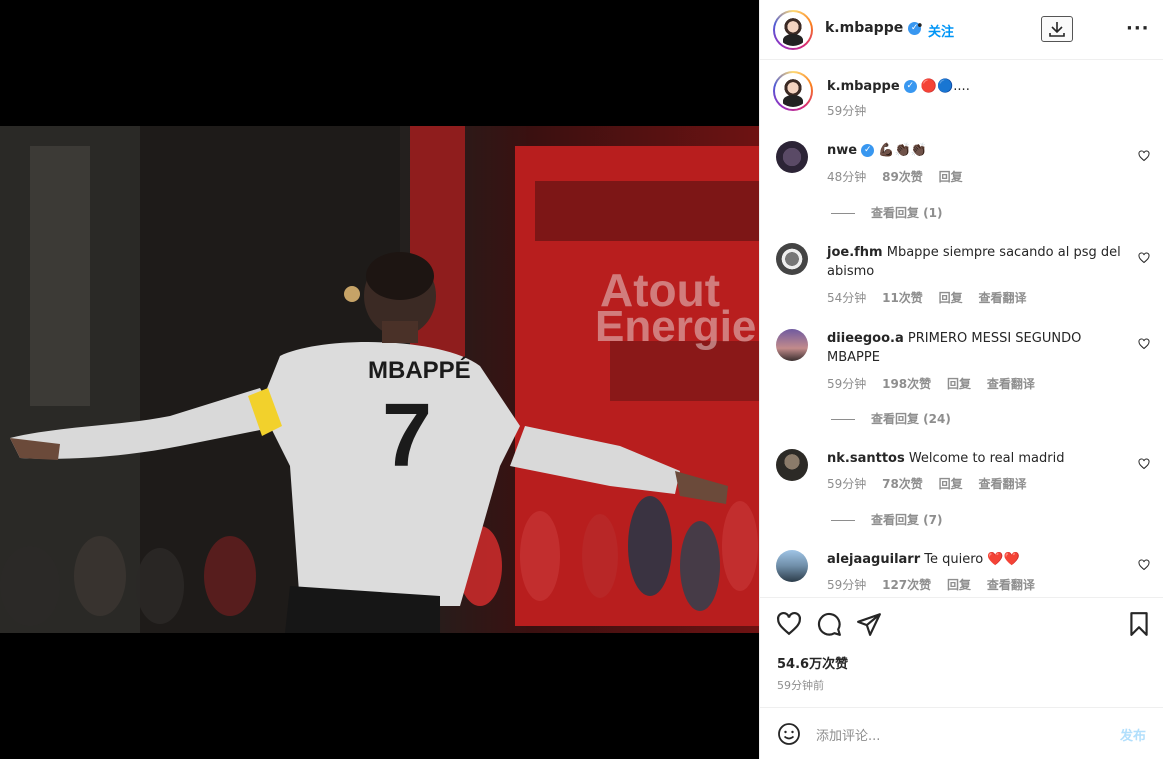 The image size is (1163, 759). I want to click on view-replies-button: 查看回复 (7), so click(887, 519).